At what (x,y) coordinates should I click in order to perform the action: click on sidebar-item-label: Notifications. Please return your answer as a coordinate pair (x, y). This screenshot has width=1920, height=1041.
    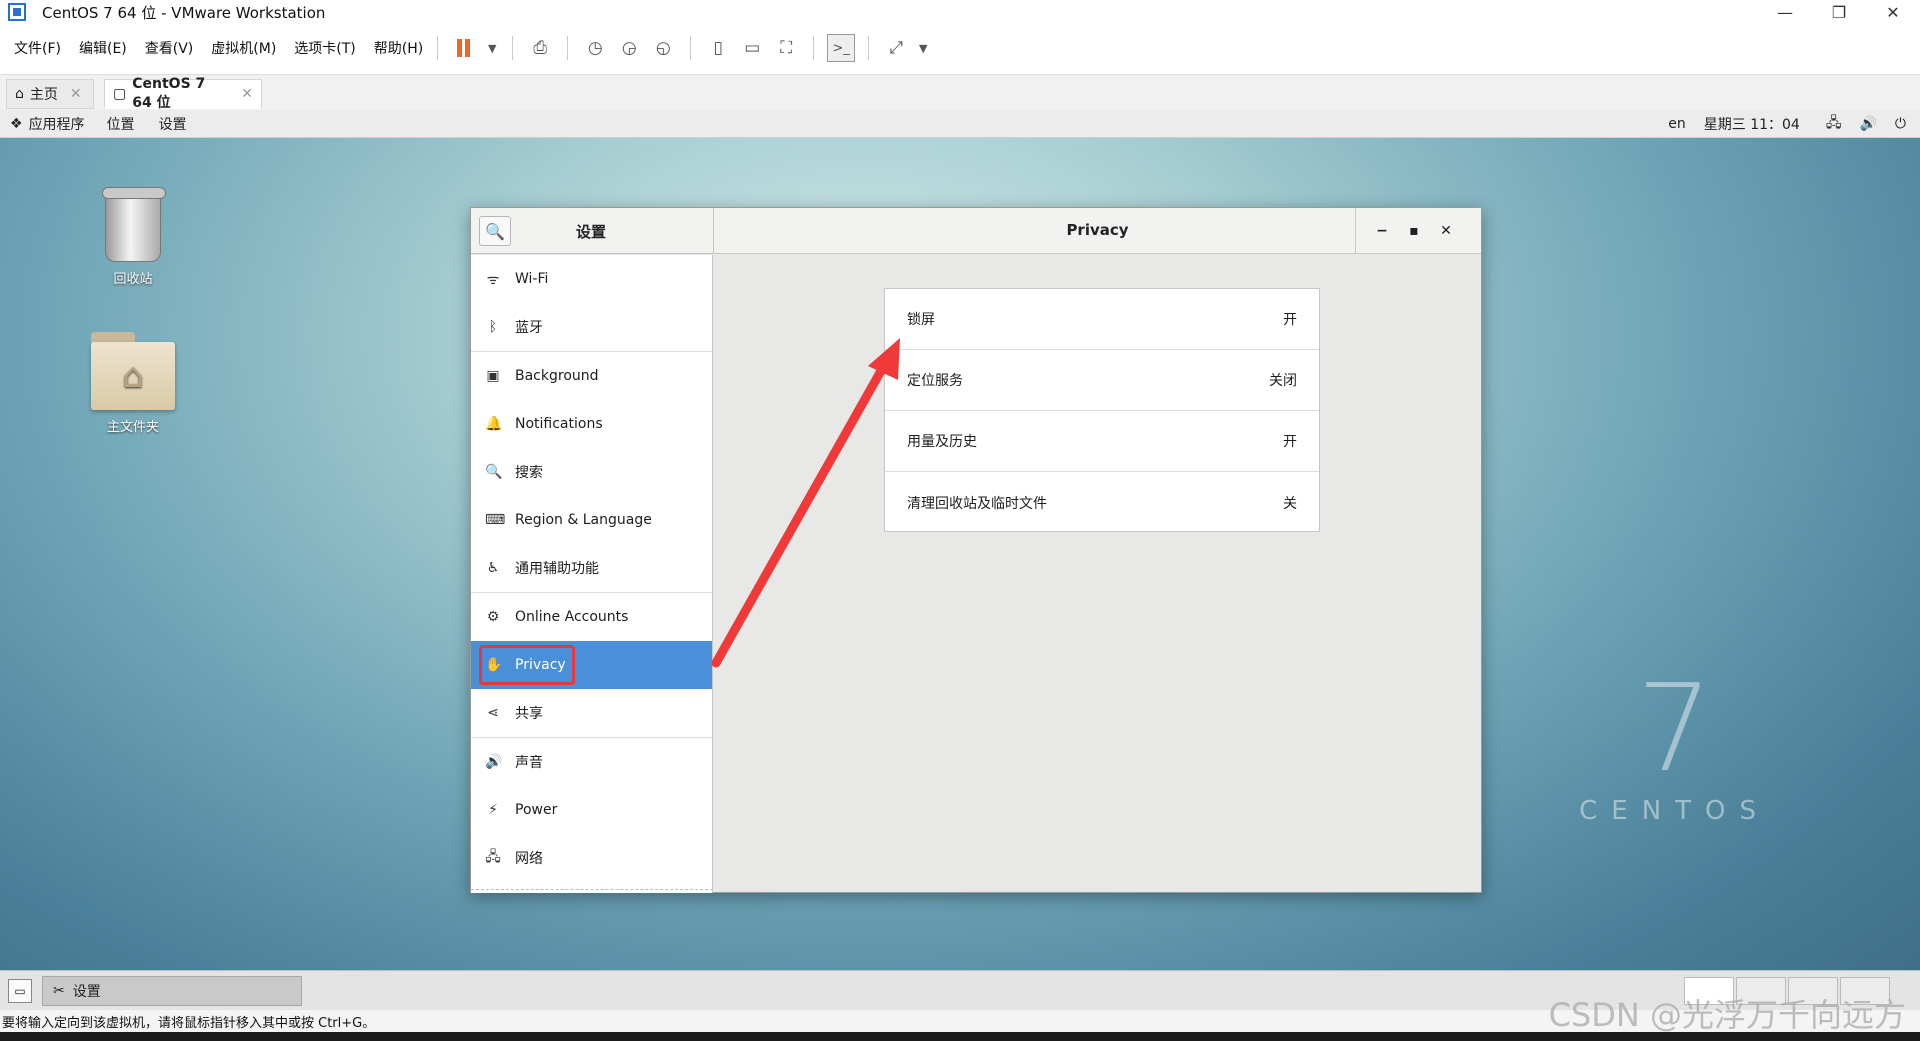
    Looking at the image, I should click on (559, 424).